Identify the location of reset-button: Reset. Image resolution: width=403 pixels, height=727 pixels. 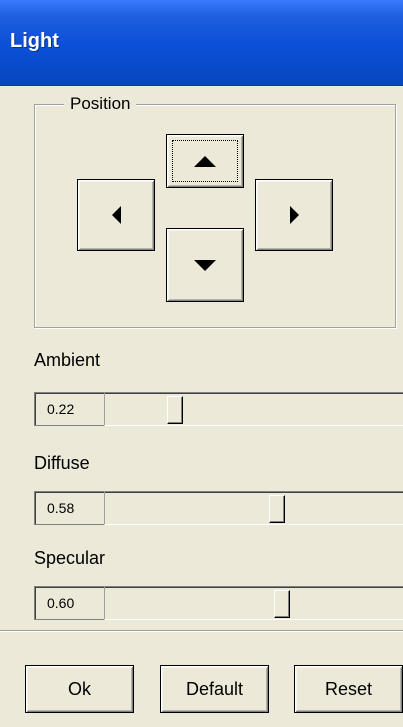
(348, 689).